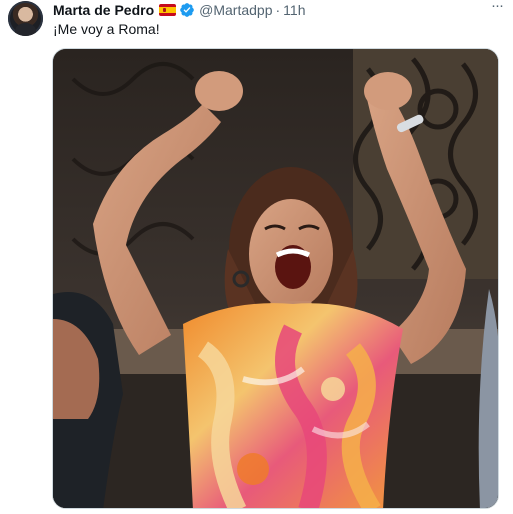 The width and height of the screenshot is (513, 514). Describe the element at coordinates (235, 10) in the screenshot. I see `author-handle: @Martadpp` at that location.